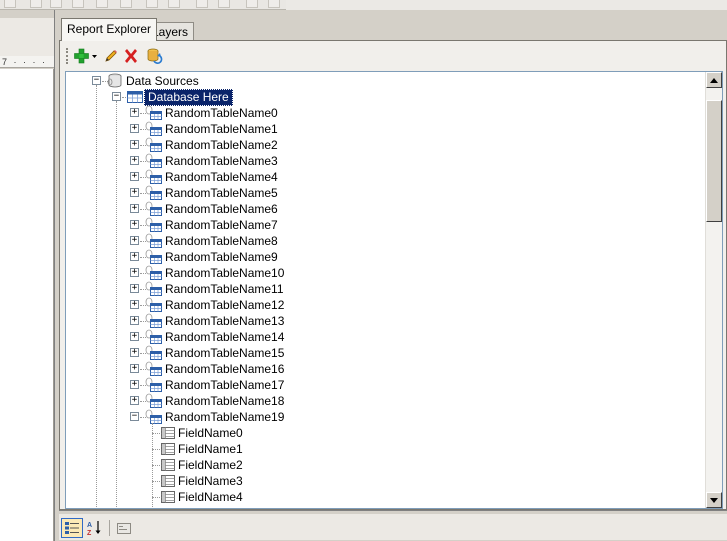  What do you see at coordinates (67, 56) in the screenshot?
I see `toolbar-grip` at bounding box center [67, 56].